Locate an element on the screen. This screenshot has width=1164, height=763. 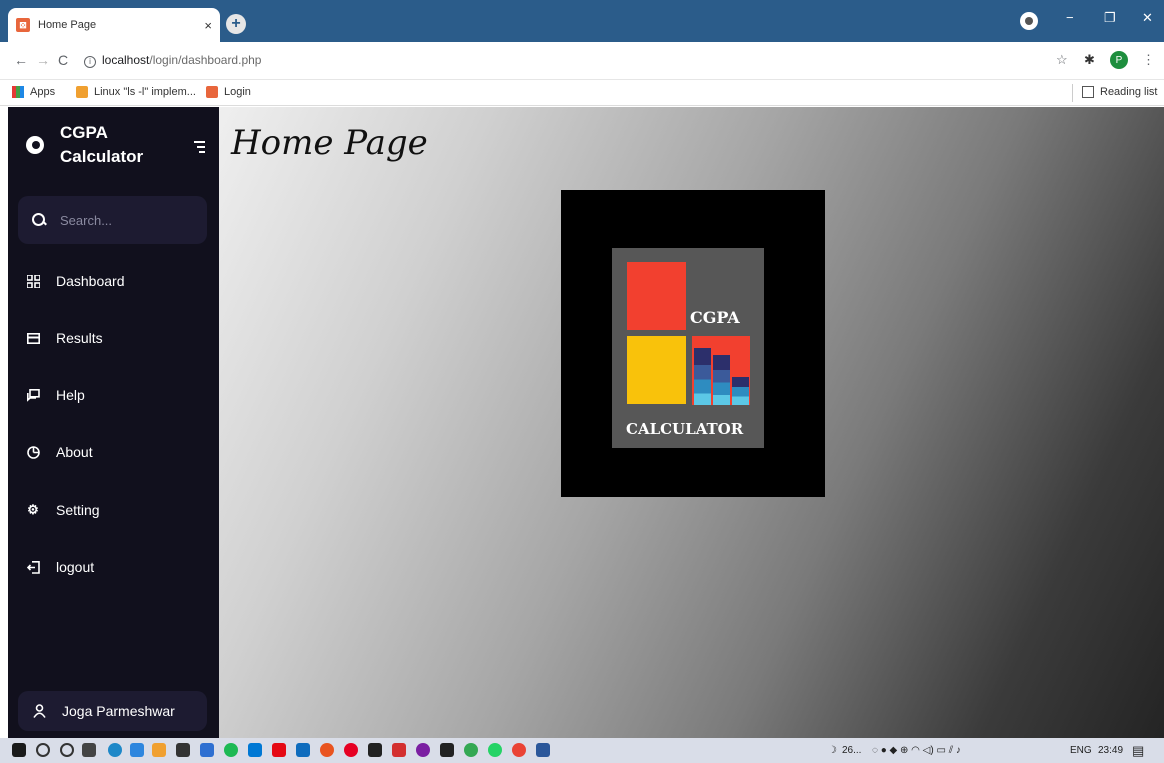
info-icon: i is located at coordinates (90, 62).